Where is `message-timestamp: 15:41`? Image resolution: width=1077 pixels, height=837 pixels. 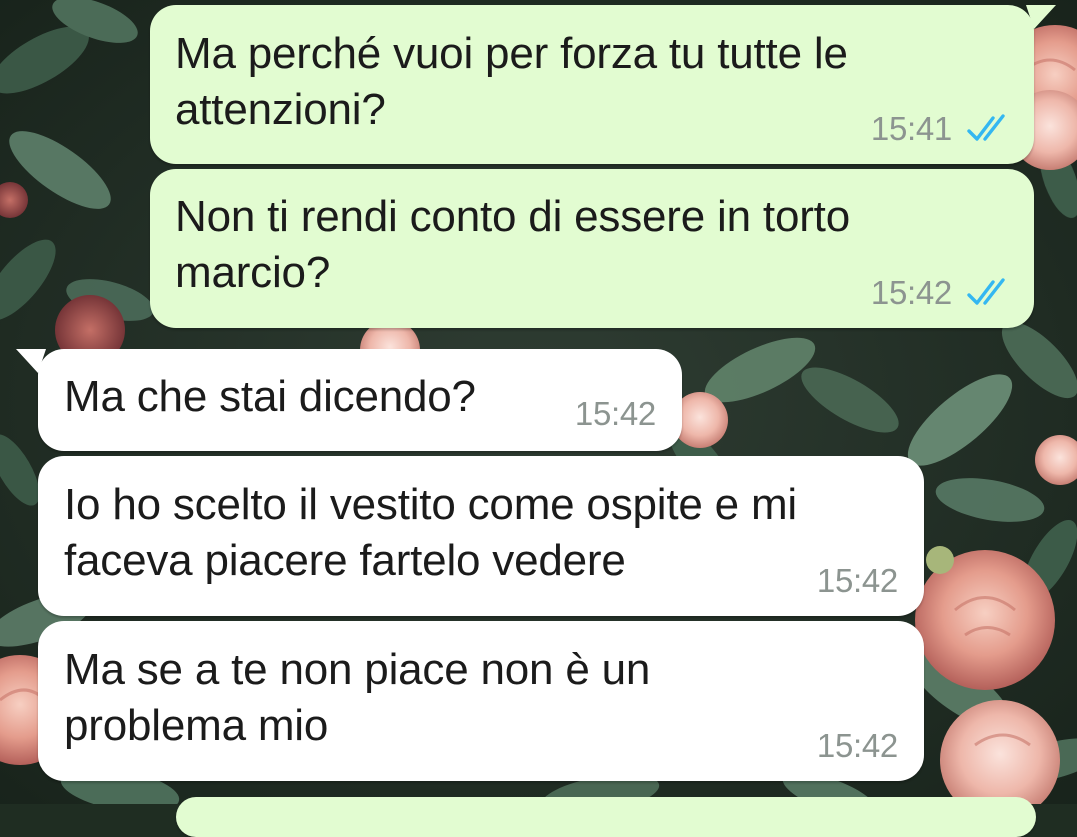 message-timestamp: 15:41 is located at coordinates (911, 128).